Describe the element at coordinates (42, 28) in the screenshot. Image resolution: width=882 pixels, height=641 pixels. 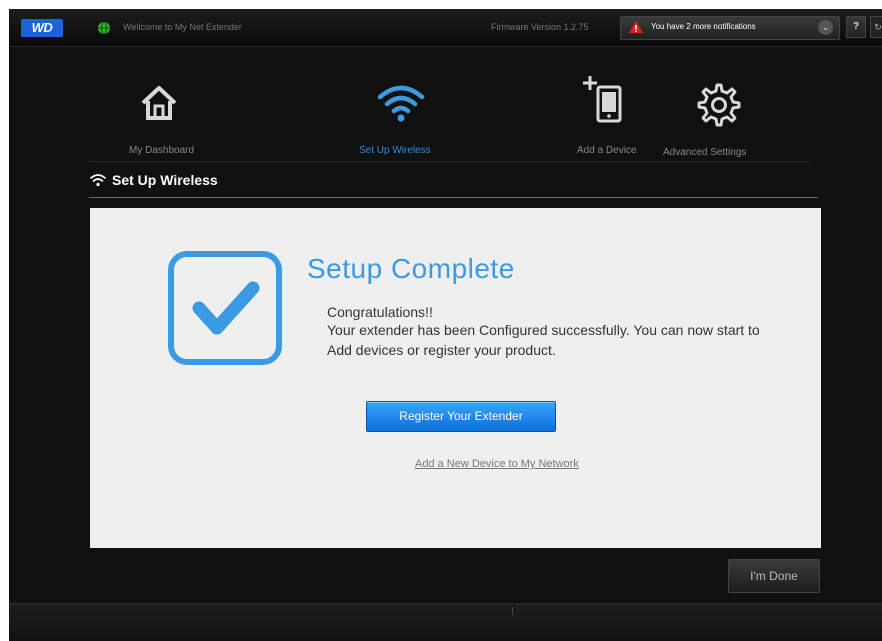
I see `wd-logo: WD` at that location.